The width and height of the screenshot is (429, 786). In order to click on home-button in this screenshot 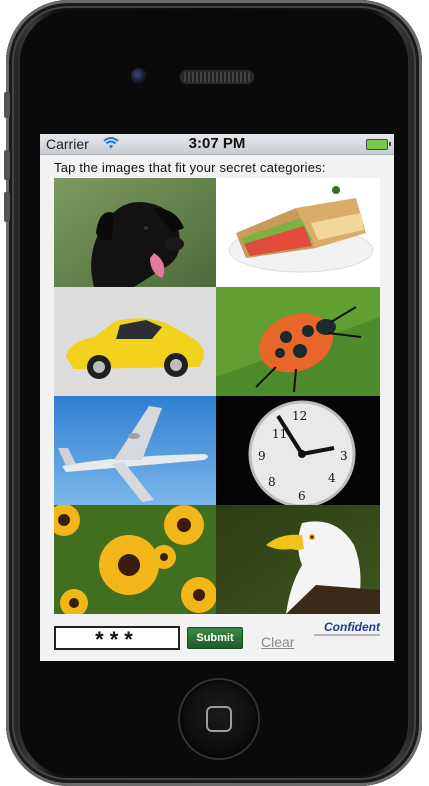, I will do `click(219, 719)`.